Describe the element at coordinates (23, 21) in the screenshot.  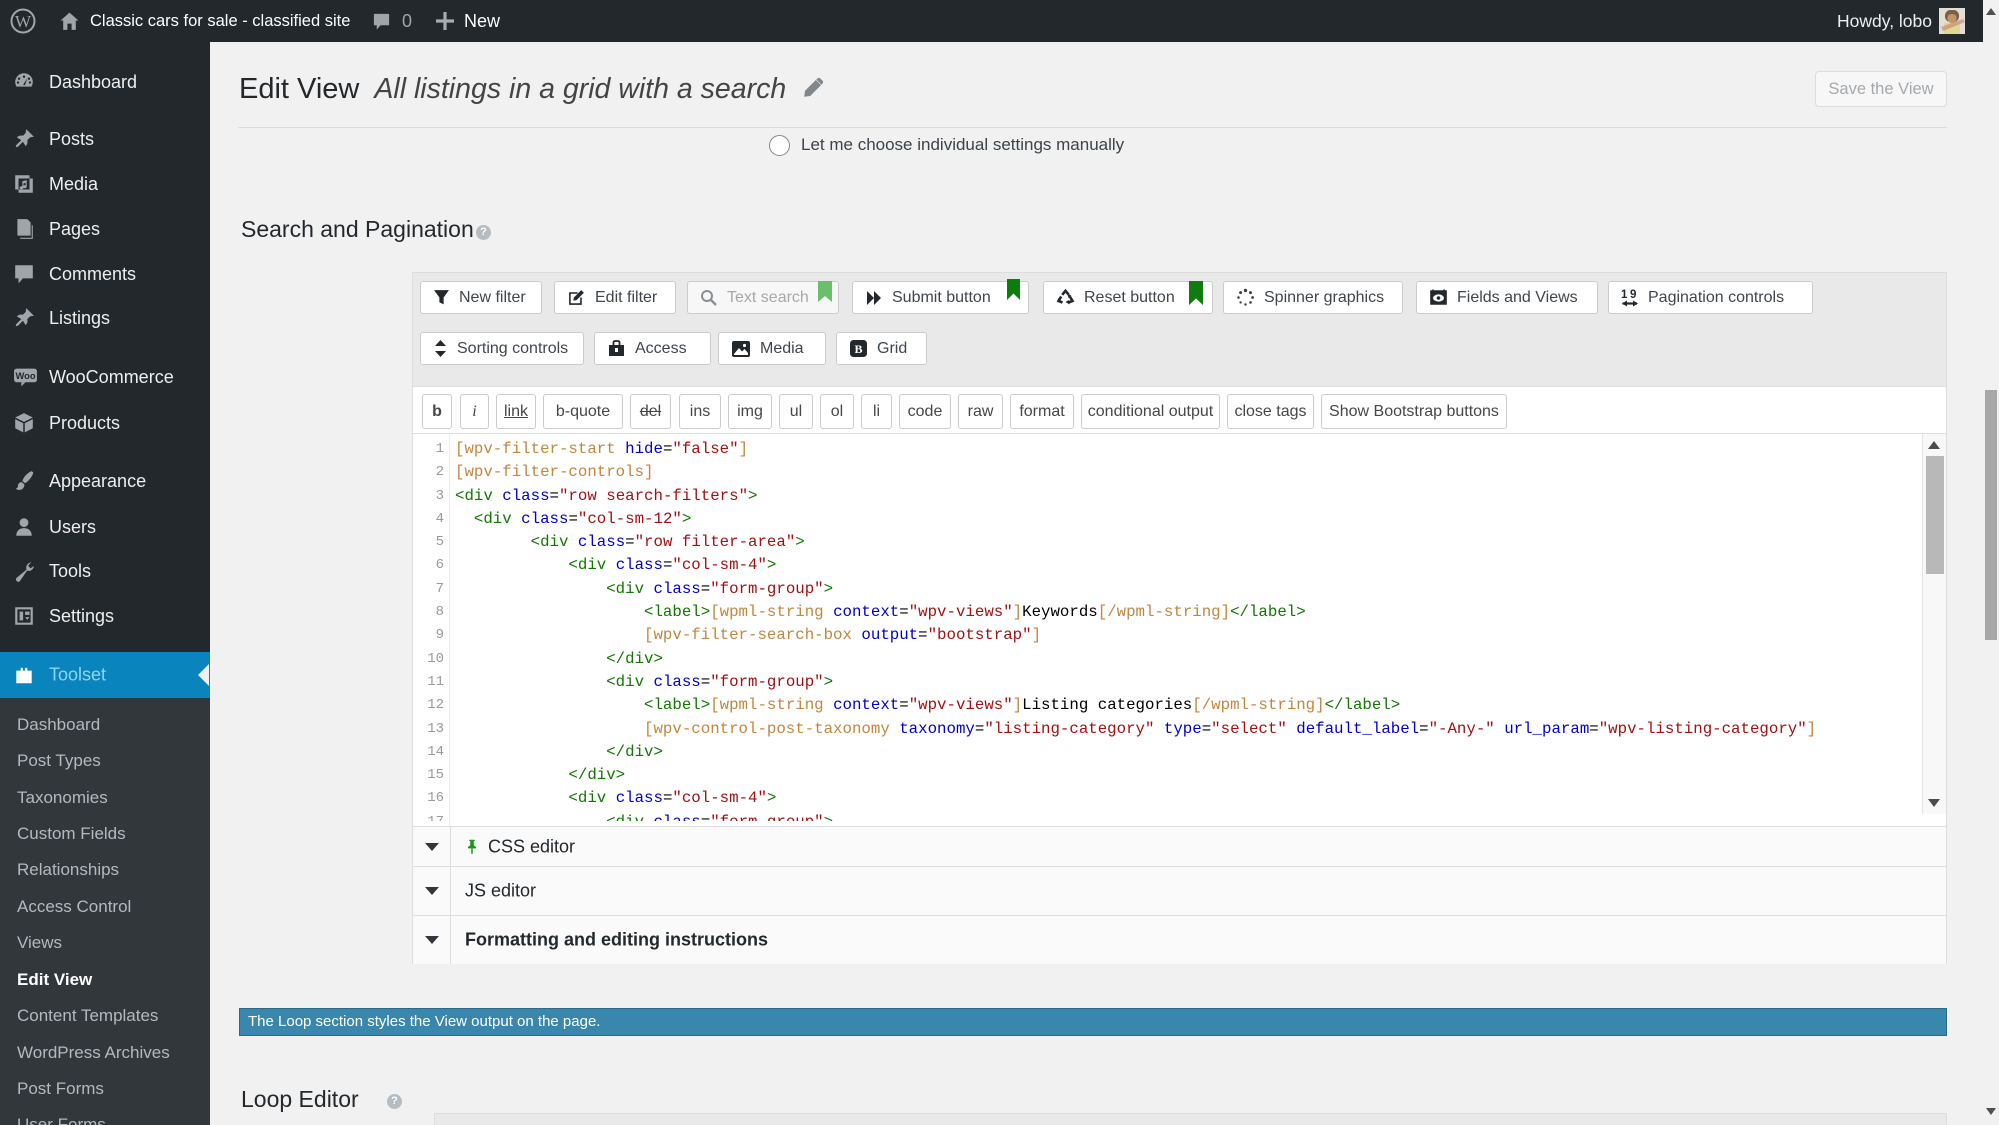
I see `svg-text: W` at that location.